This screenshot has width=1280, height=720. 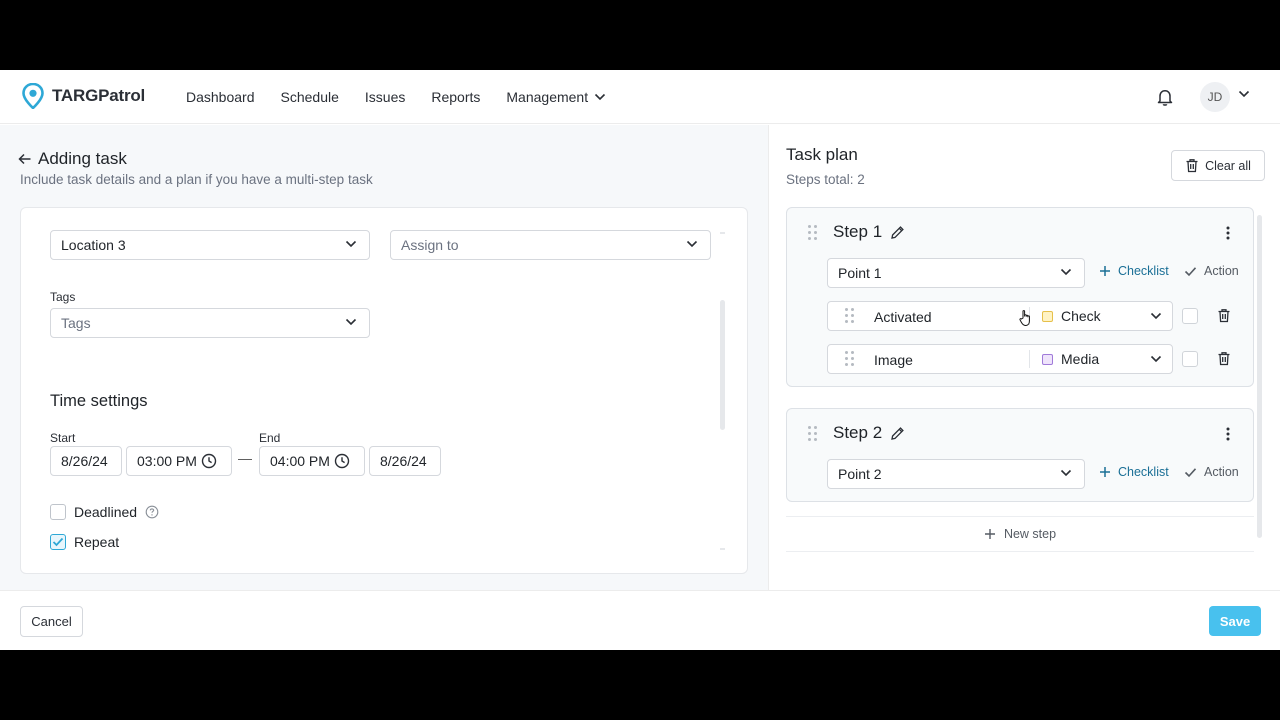 What do you see at coordinates (860, 273) in the screenshot?
I see `point-select-value: Point 1` at bounding box center [860, 273].